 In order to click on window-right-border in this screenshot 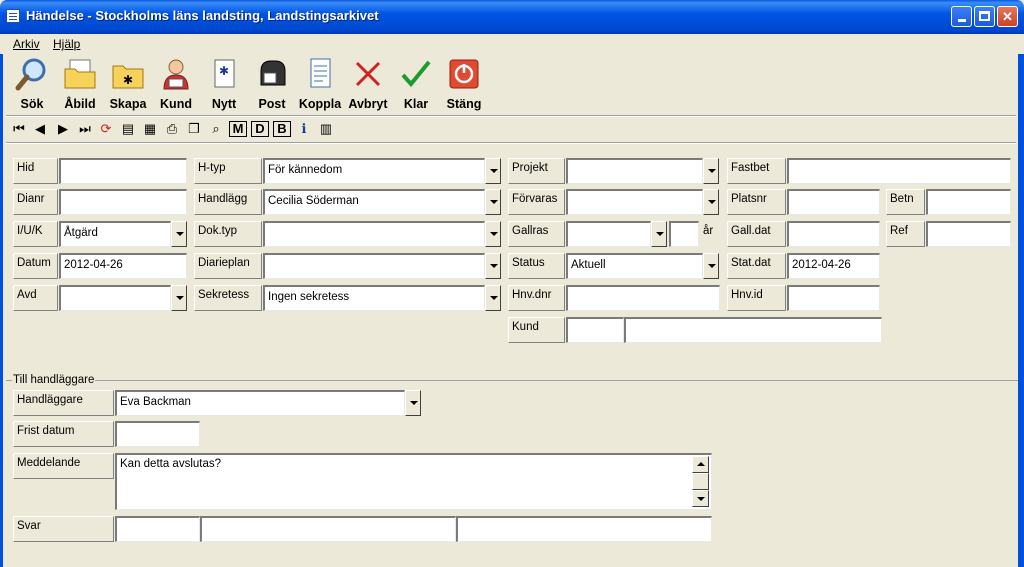, I will do `click(1021, 300)`.